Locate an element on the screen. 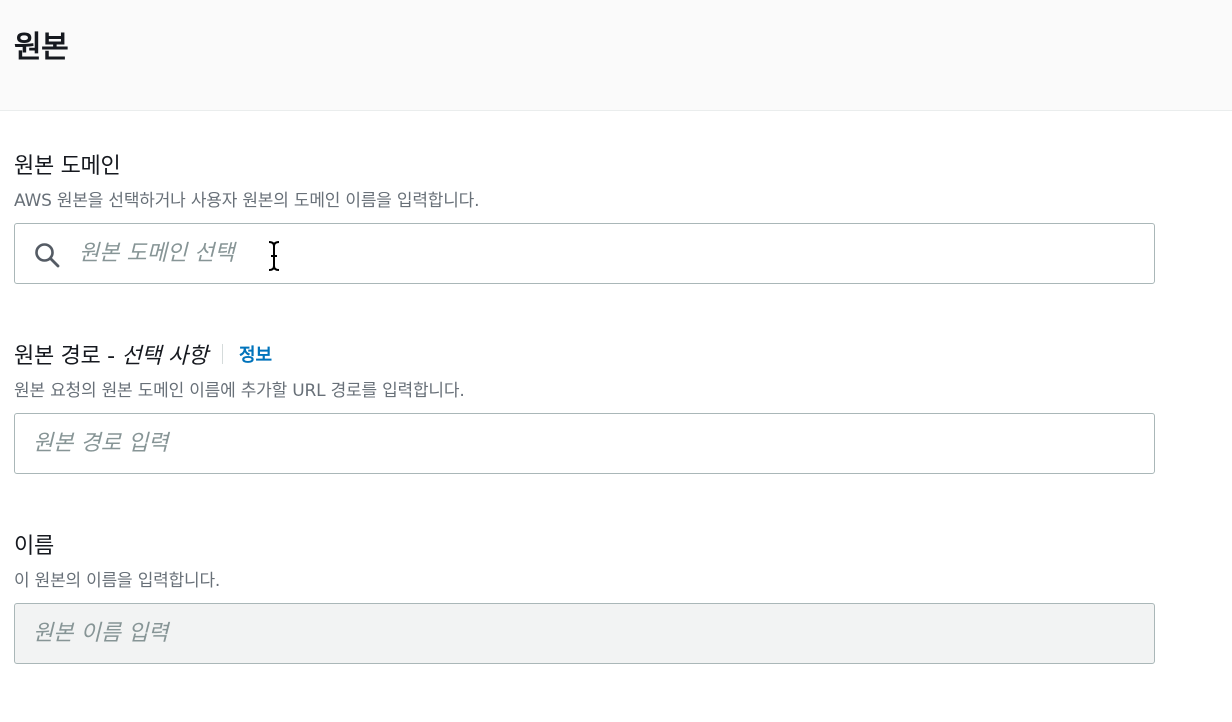 Image resolution: width=1232 pixels, height=722 pixels. origin-path-input-box is located at coordinates (584, 443).